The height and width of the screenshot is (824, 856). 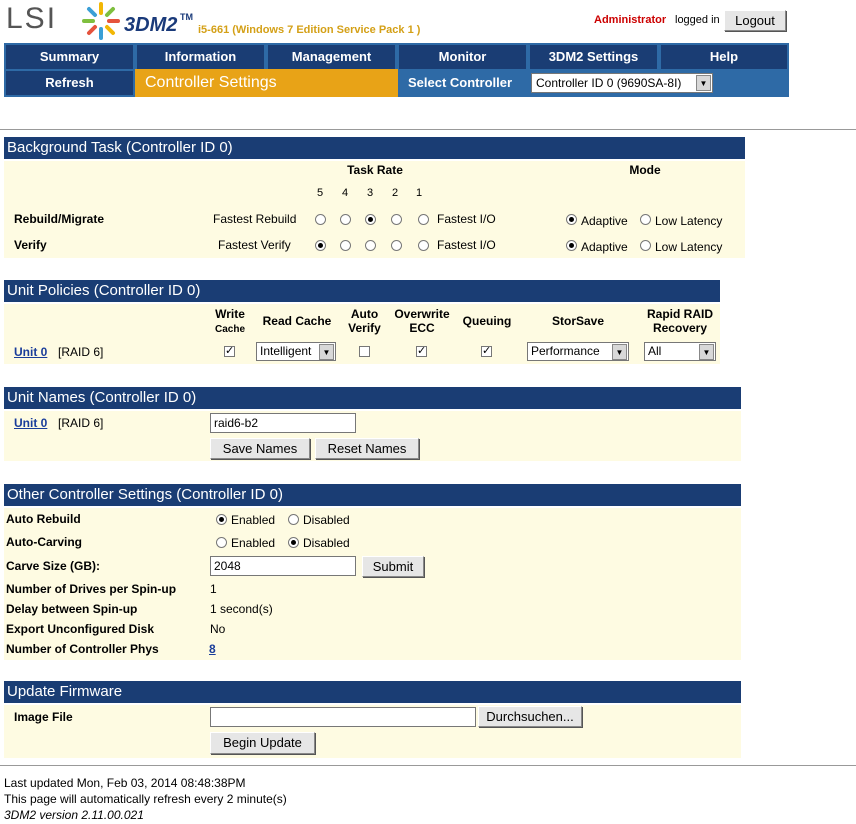 What do you see at coordinates (218, 629) in the screenshot?
I see `export-unconfigured-value: No` at bounding box center [218, 629].